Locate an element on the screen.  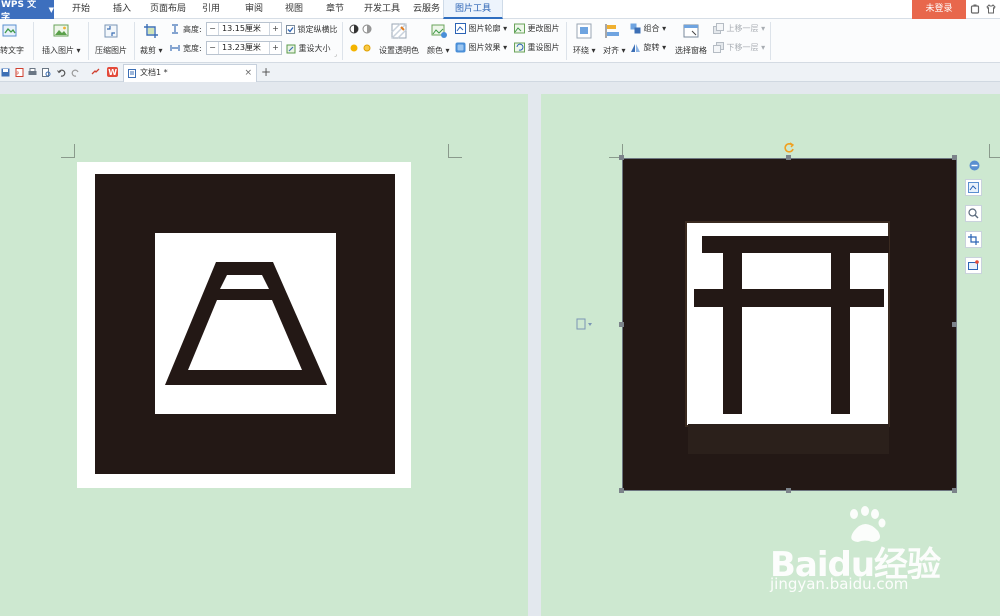
group-button: 组合 ▾ is located at coordinates (648, 28).